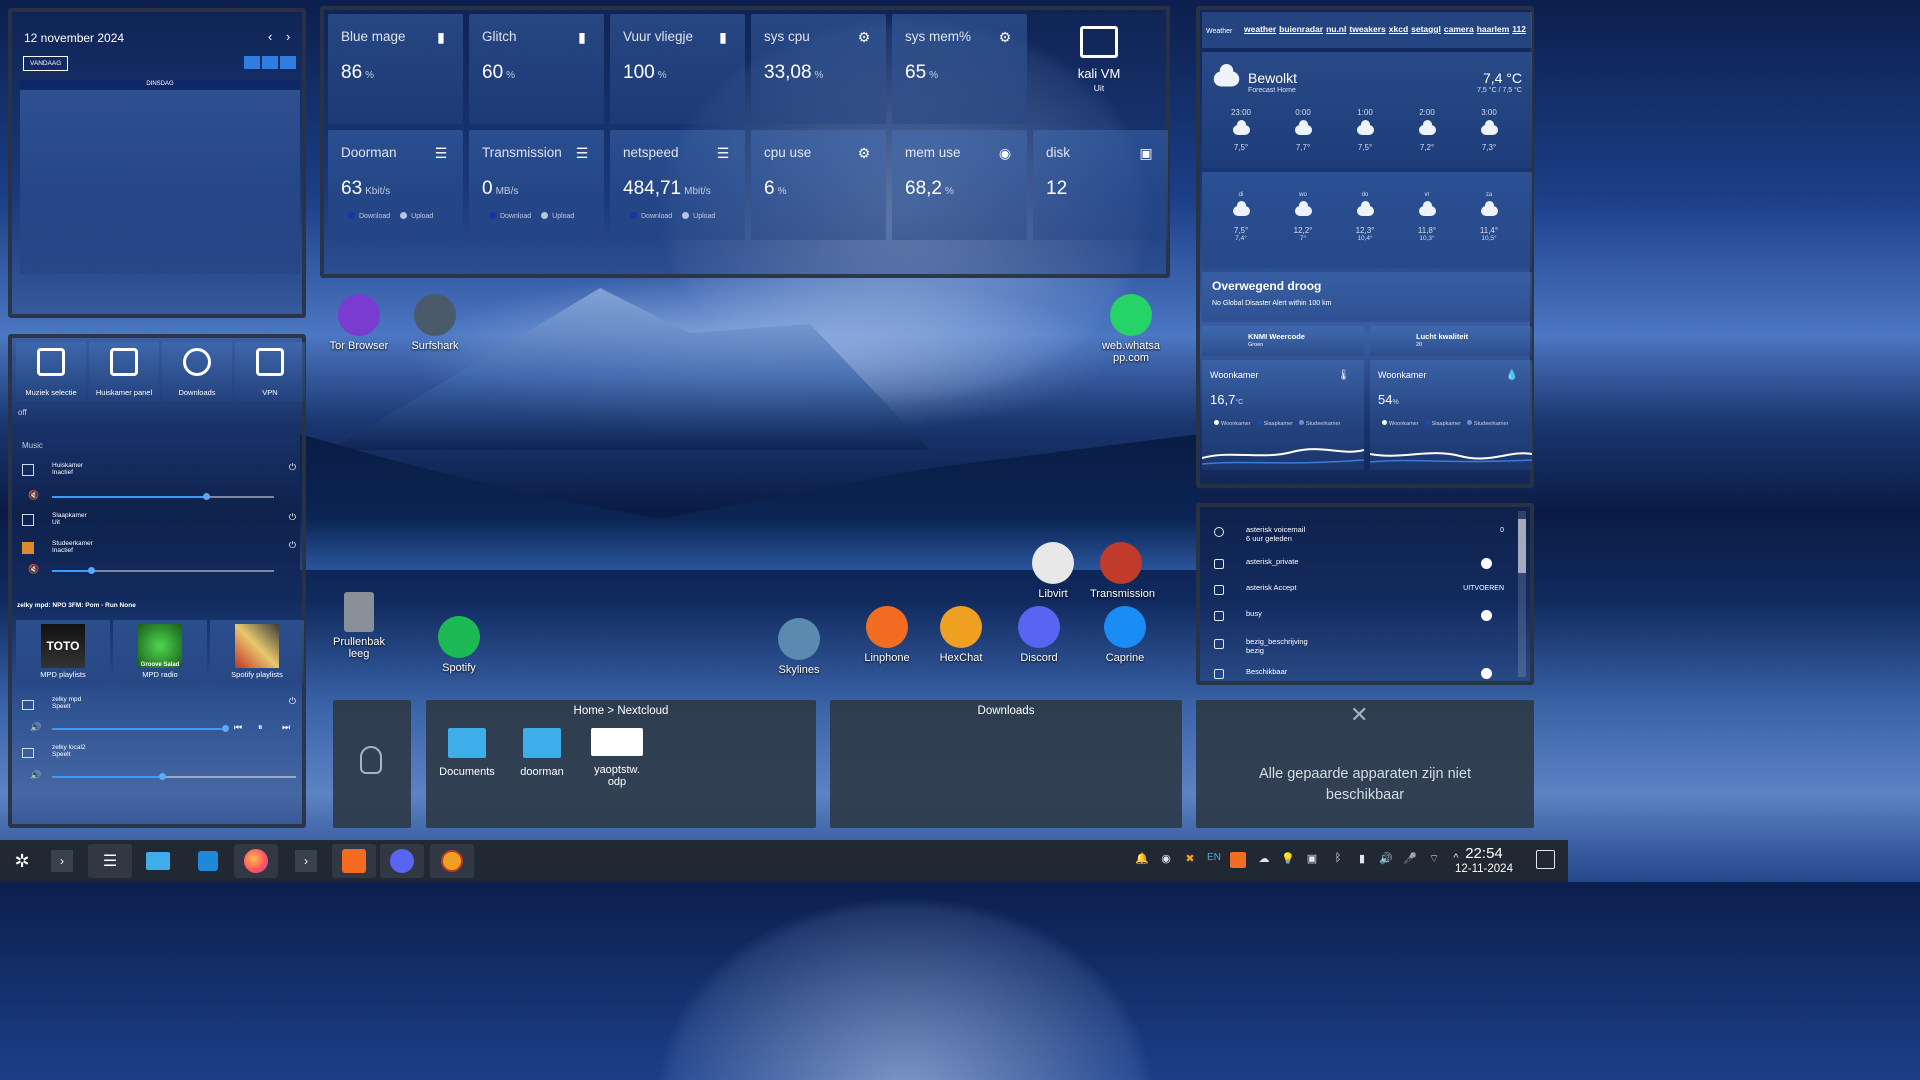 The width and height of the screenshot is (1920, 1080). Describe the element at coordinates (402, 861) in the screenshot. I see `discord-task` at that location.